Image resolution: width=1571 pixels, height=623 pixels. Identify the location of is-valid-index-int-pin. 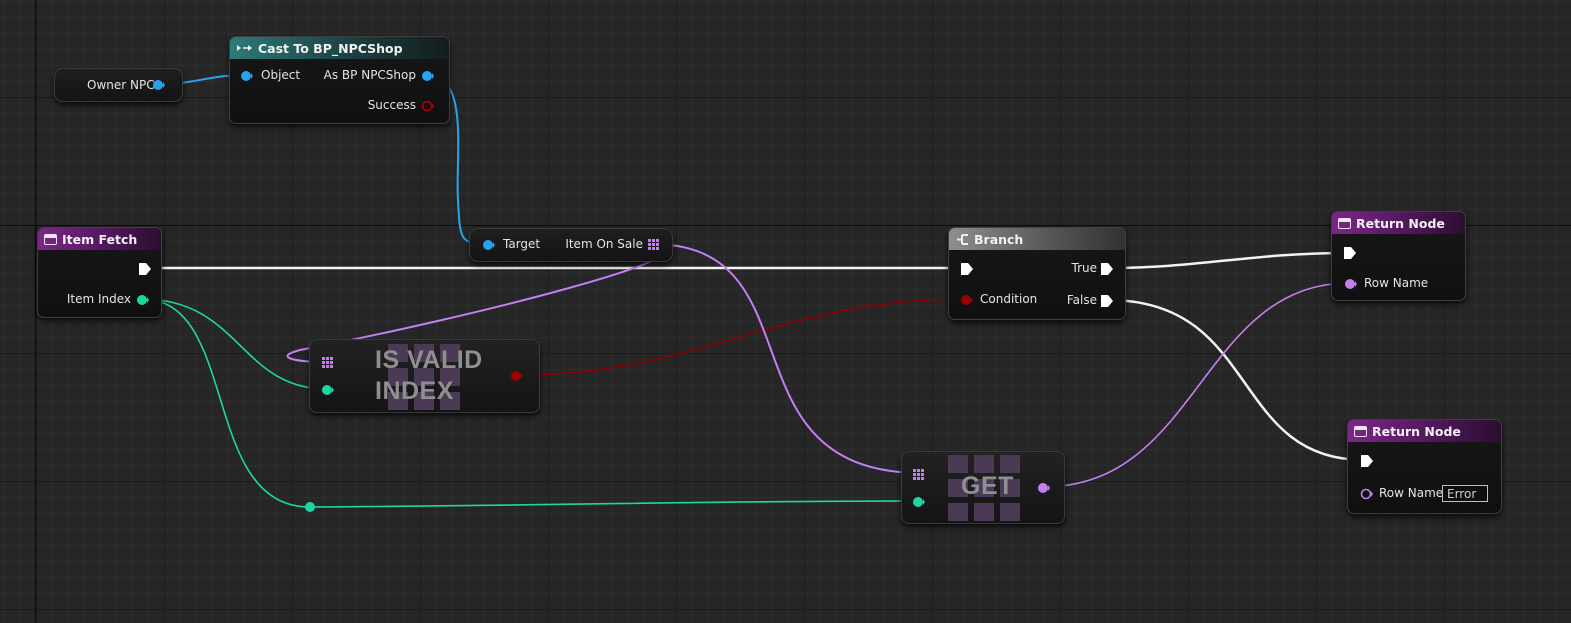
(328, 390).